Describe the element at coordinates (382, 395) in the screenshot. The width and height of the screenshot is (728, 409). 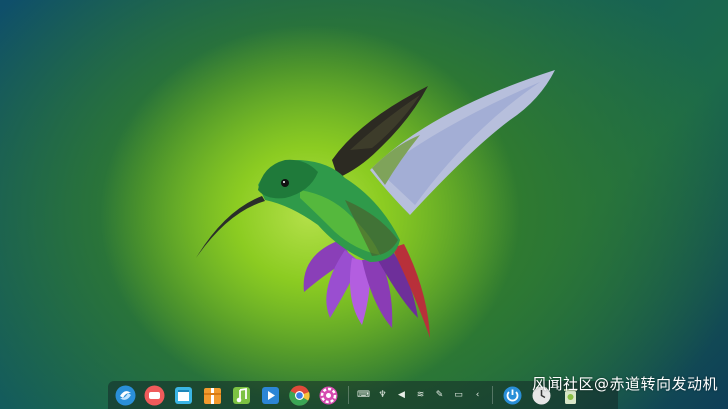
I see `usb-icon: ♆` at that location.